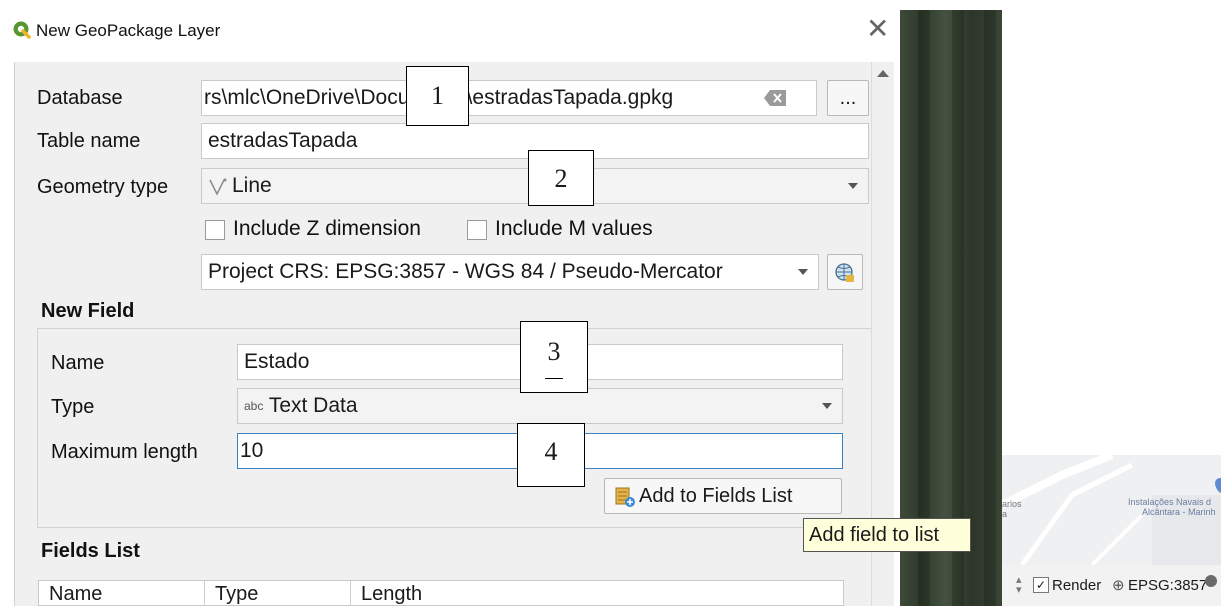 The width and height of the screenshot is (1221, 606). I want to click on select-crs-button, so click(845, 272).